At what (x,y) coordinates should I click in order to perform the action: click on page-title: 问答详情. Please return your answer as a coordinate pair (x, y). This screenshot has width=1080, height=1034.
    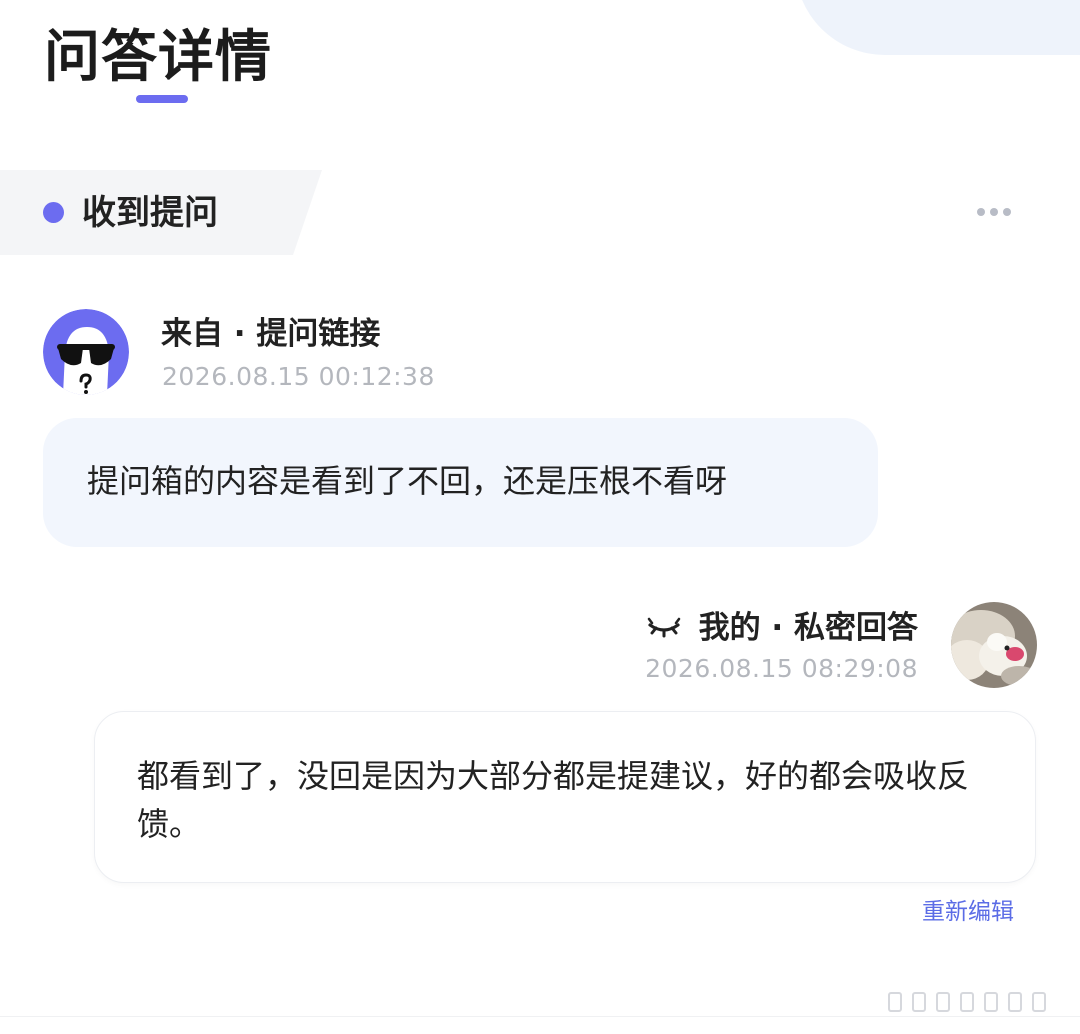
    Looking at the image, I should click on (158, 57).